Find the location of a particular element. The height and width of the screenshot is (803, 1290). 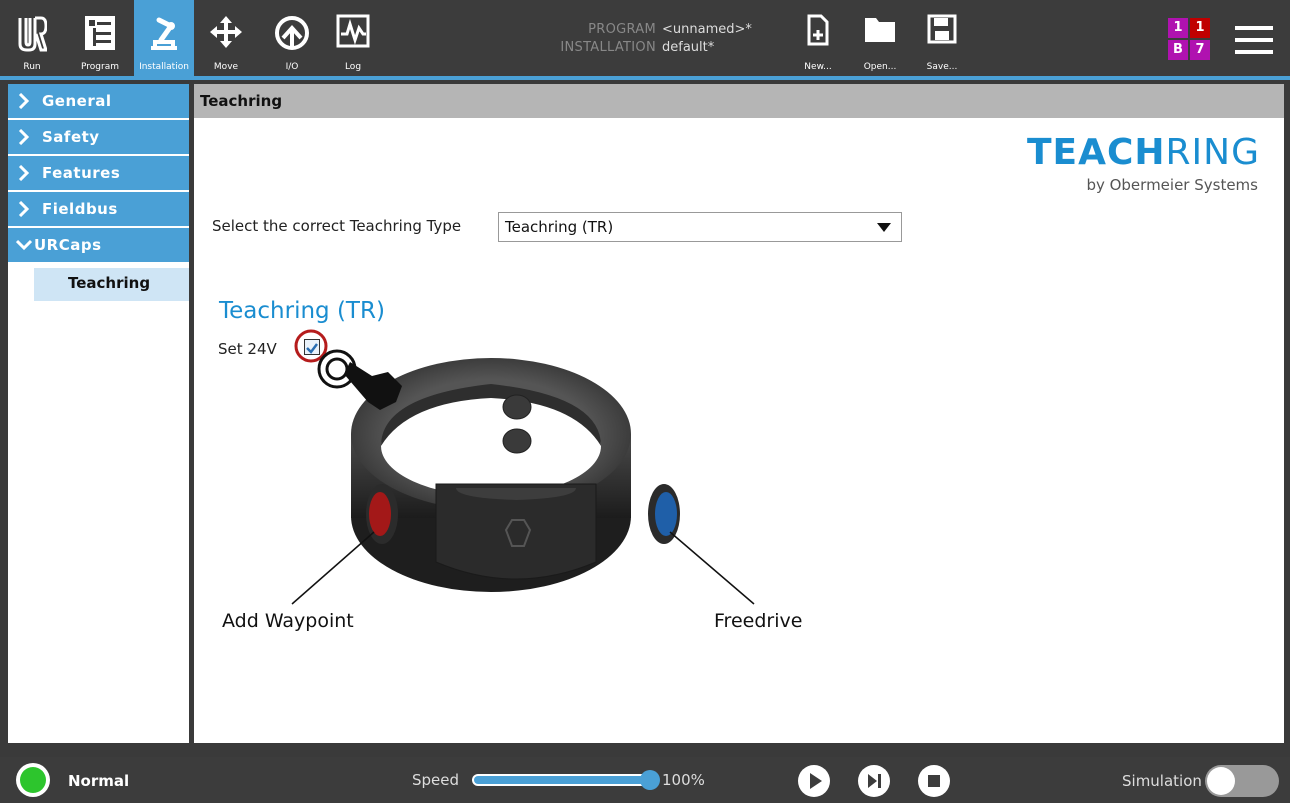

speed-label: Speed is located at coordinates (436, 780).